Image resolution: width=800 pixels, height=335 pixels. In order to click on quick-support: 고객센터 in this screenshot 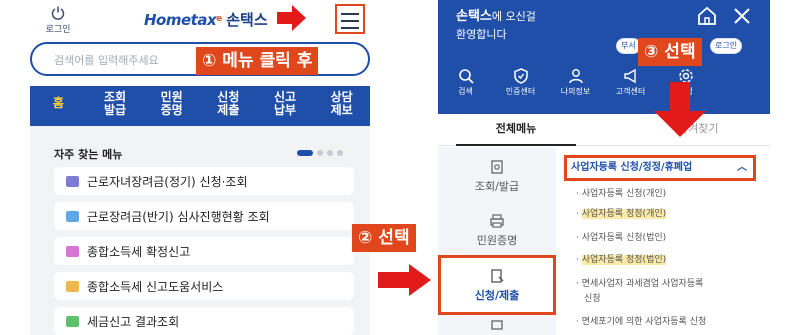, I will do `click(630, 82)`.